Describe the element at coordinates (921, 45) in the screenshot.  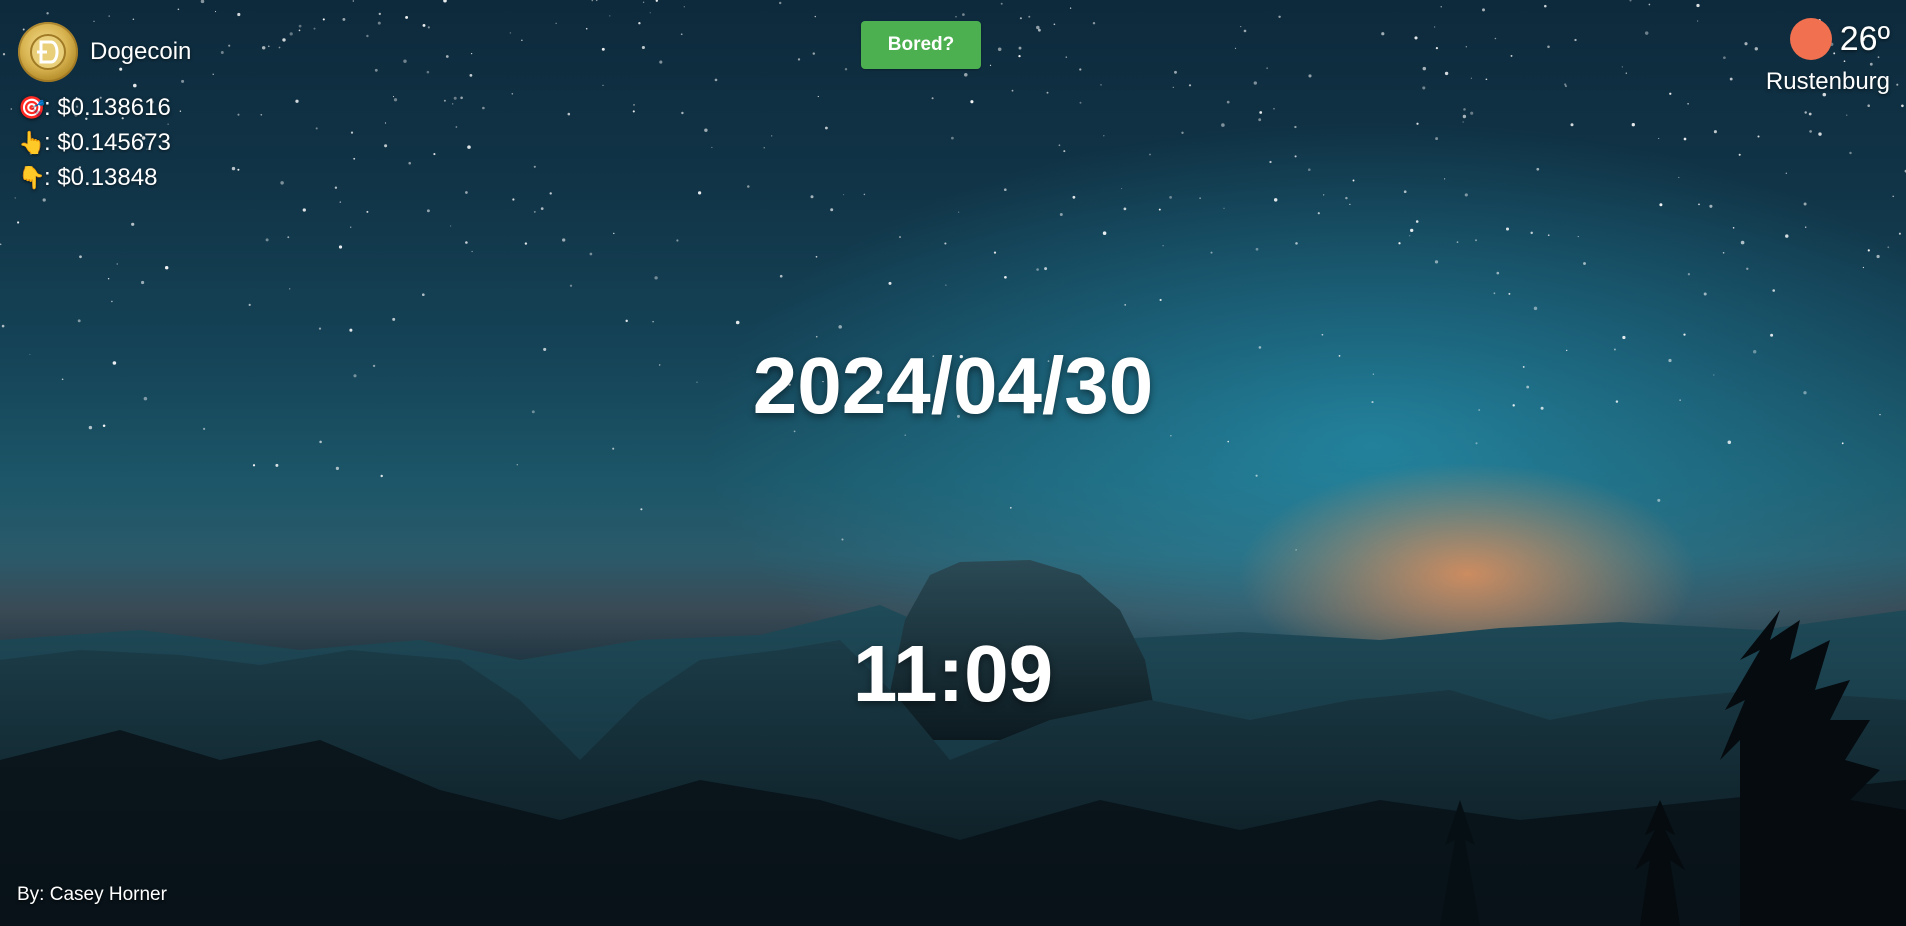
I see `bored-button: Bored?` at that location.